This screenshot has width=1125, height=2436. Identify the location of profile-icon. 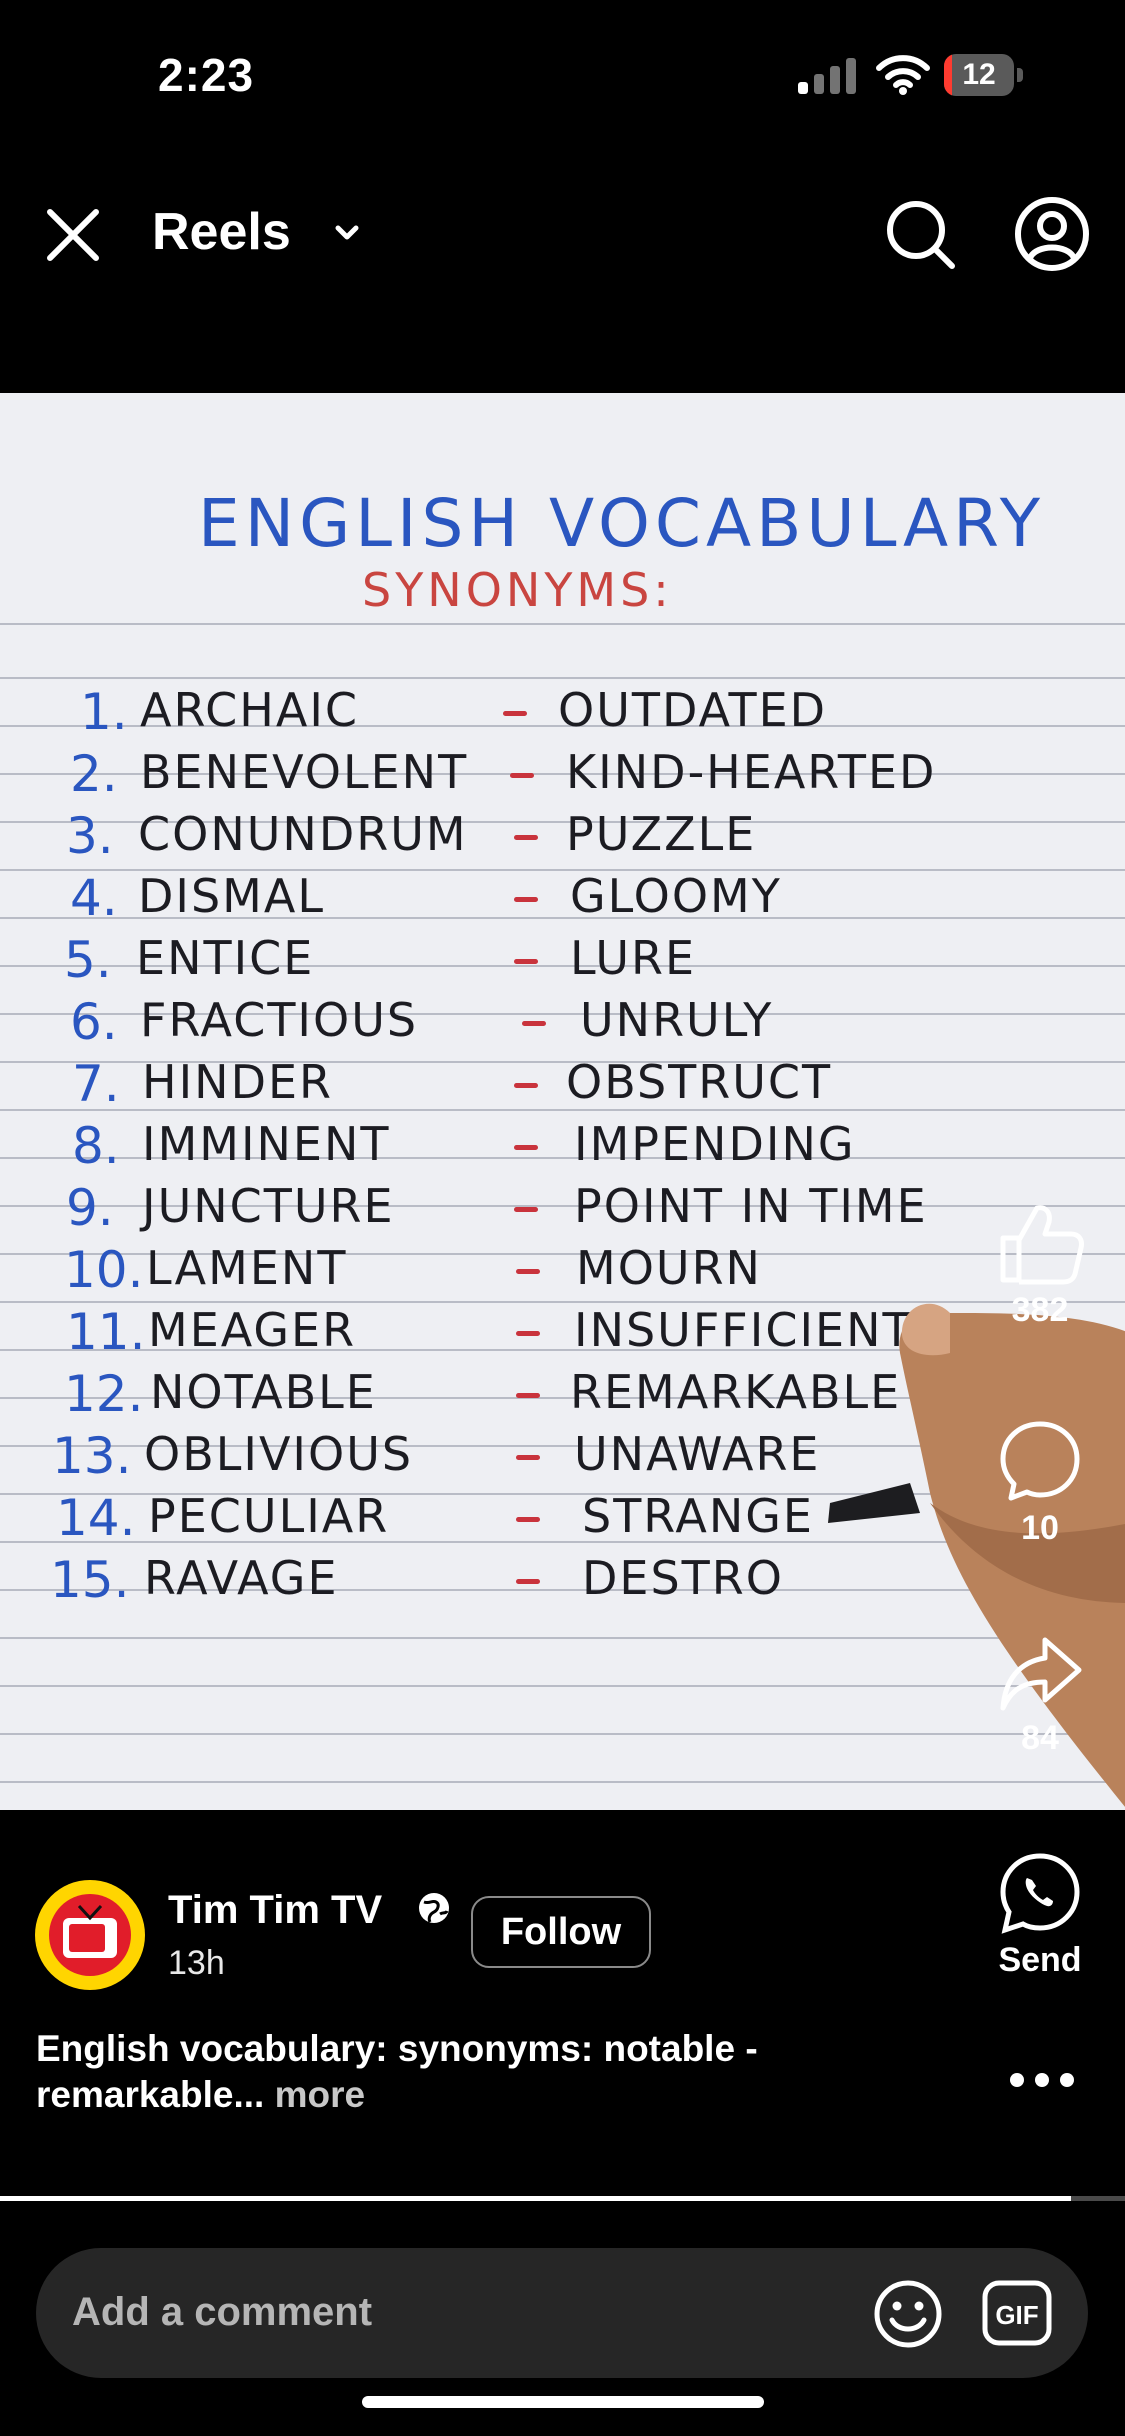
(1052, 234).